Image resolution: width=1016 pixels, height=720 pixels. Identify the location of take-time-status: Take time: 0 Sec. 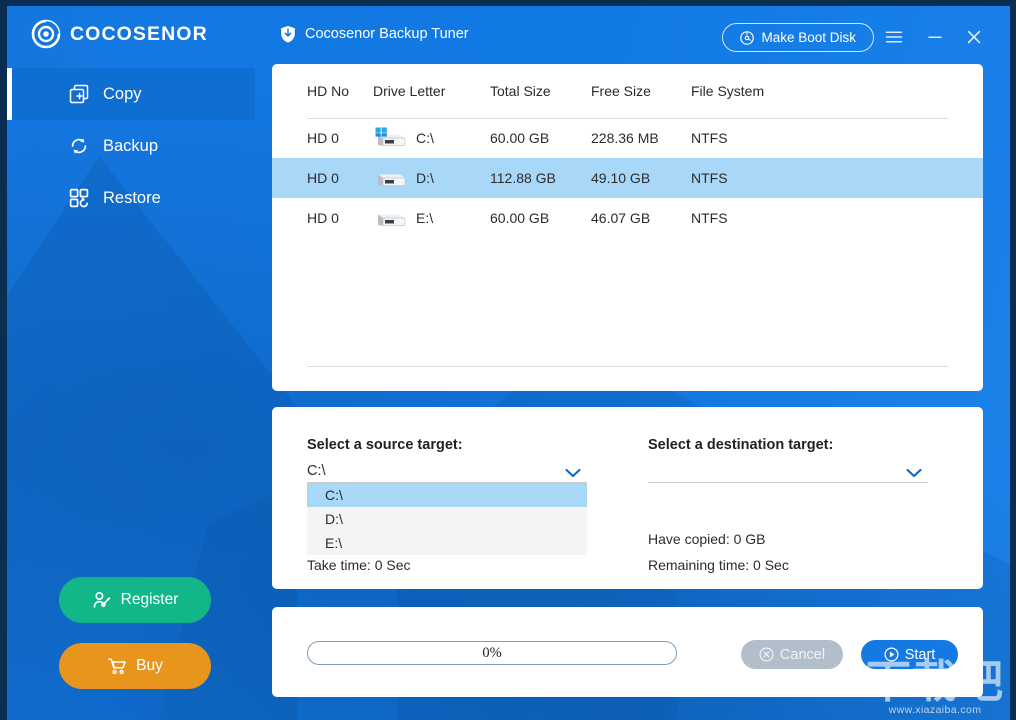
(359, 565).